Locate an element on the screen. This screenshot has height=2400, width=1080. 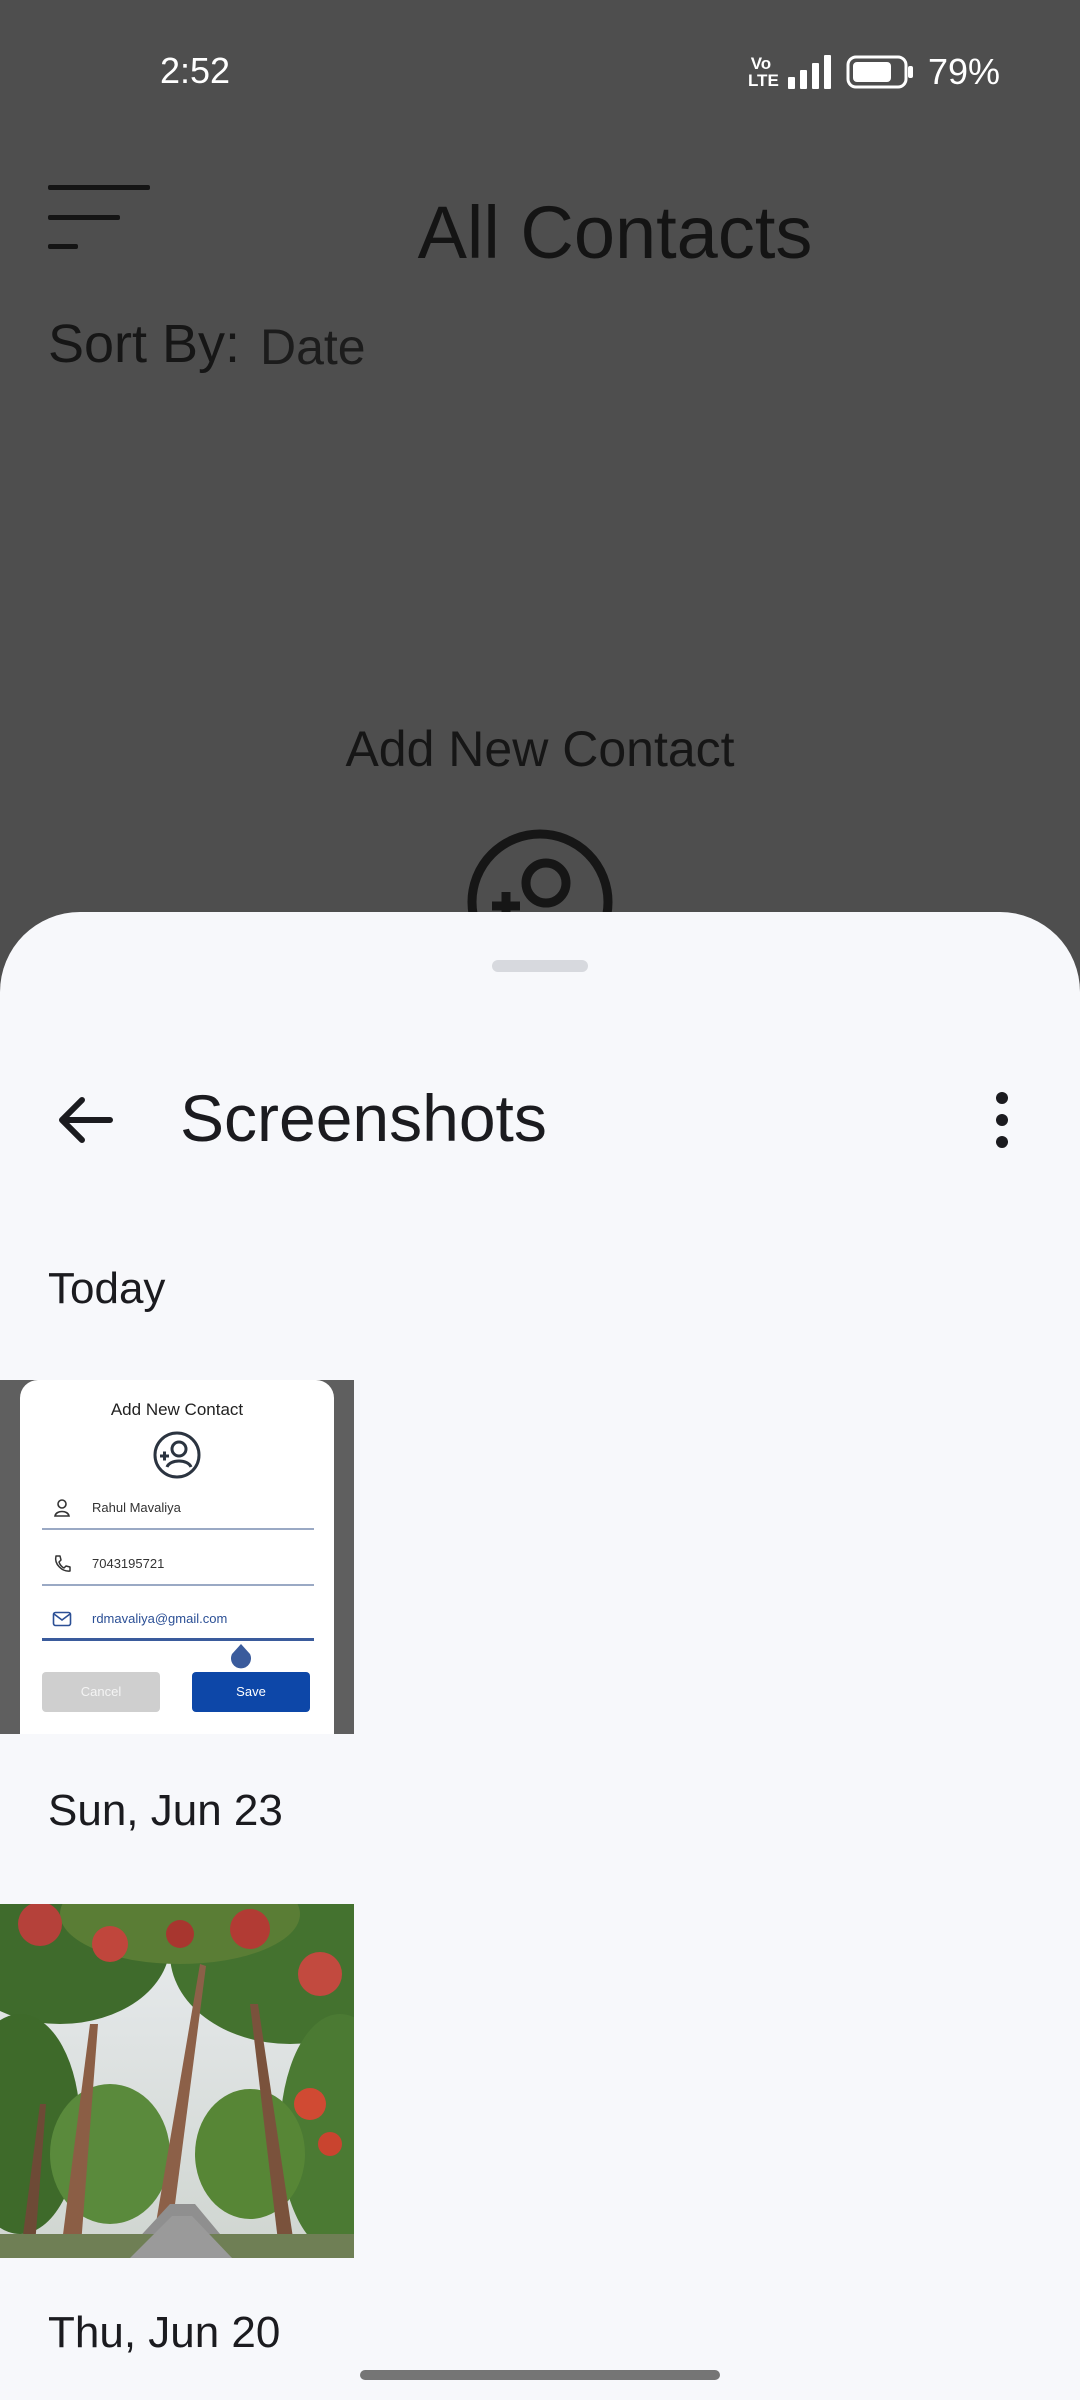
status-icons: Vo LTE 79% is located at coordinates (874, 72).